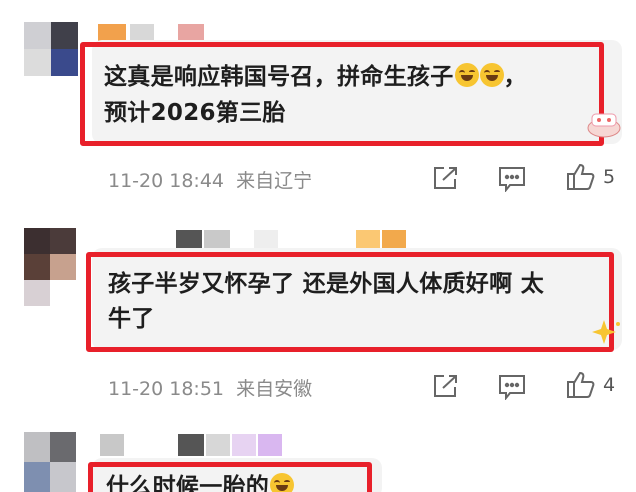 The width and height of the screenshot is (636, 492). I want to click on location: 来自辽宁, so click(274, 181).